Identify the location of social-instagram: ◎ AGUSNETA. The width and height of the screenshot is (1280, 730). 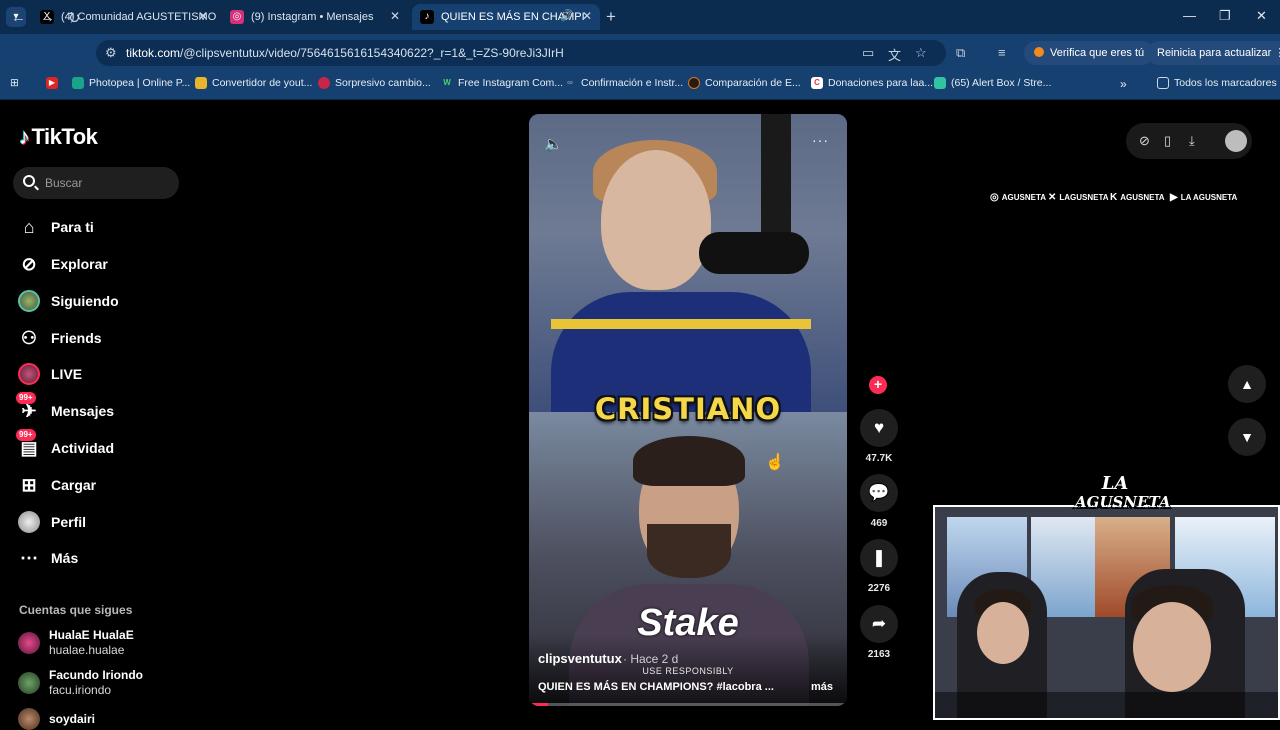
(1018, 197).